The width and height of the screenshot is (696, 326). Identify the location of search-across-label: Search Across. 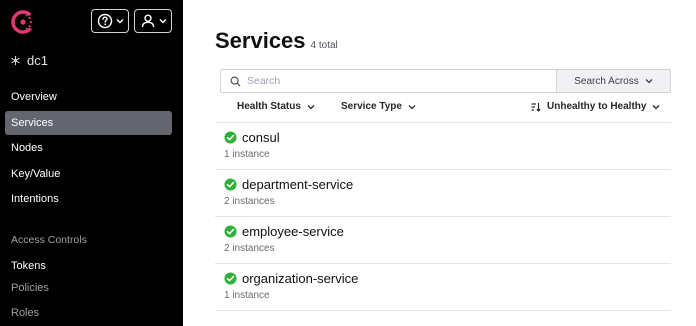
(606, 81).